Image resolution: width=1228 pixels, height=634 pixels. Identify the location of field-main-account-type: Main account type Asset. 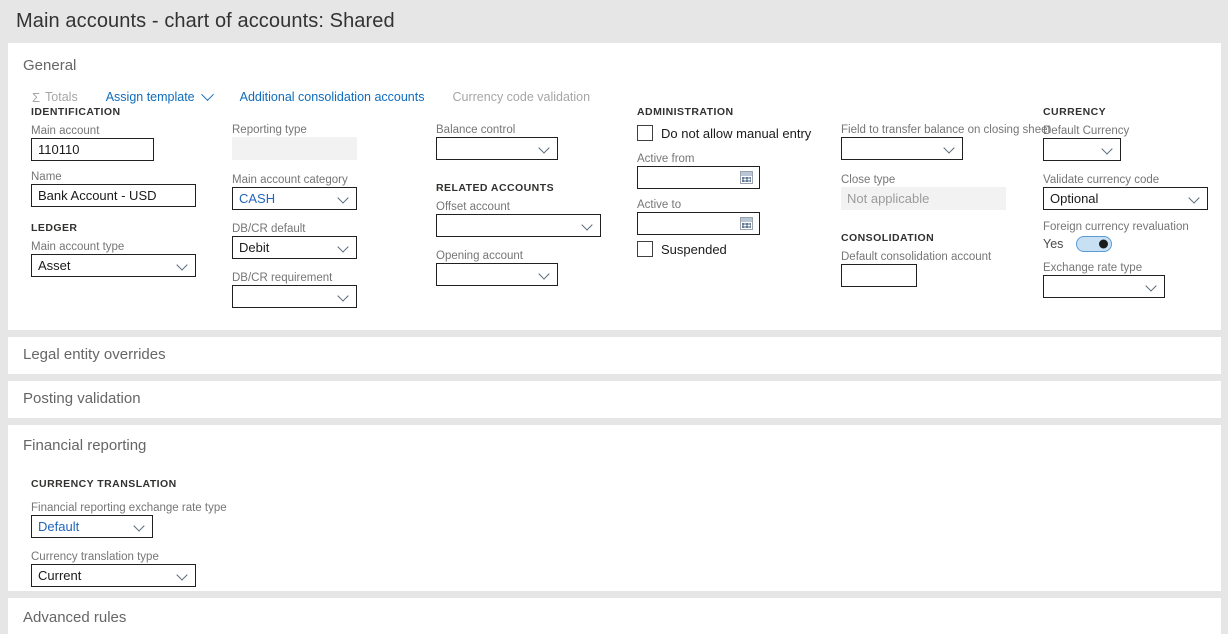
(118, 259).